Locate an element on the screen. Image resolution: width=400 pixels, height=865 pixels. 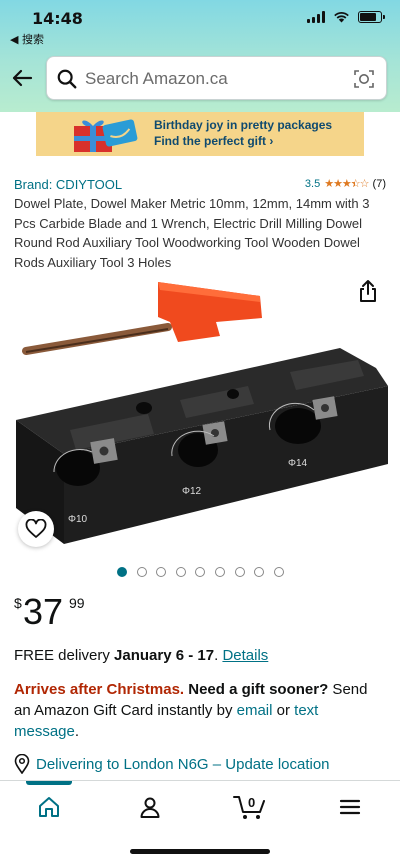
email-gift-link: email is located at coordinates (255, 710).